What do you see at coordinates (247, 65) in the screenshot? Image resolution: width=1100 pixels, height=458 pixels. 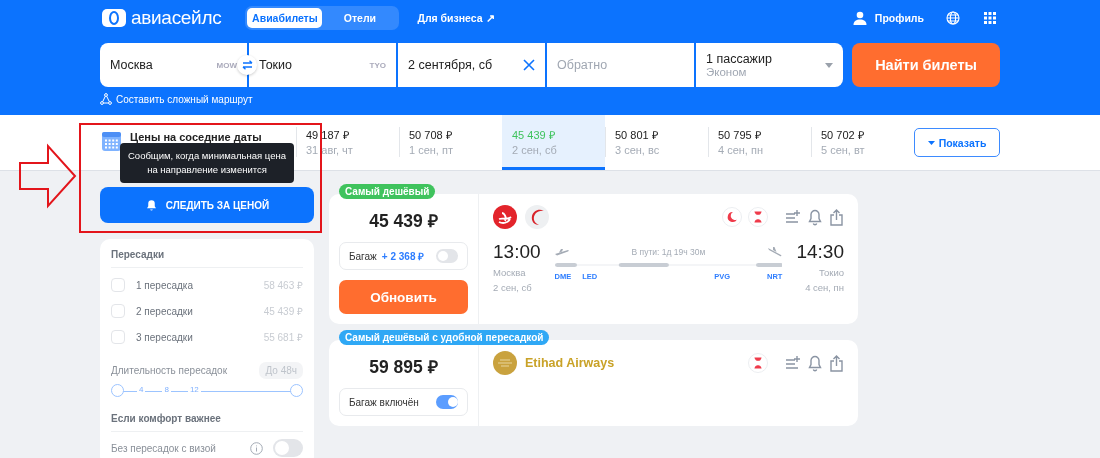 I see `swap-icon` at bounding box center [247, 65].